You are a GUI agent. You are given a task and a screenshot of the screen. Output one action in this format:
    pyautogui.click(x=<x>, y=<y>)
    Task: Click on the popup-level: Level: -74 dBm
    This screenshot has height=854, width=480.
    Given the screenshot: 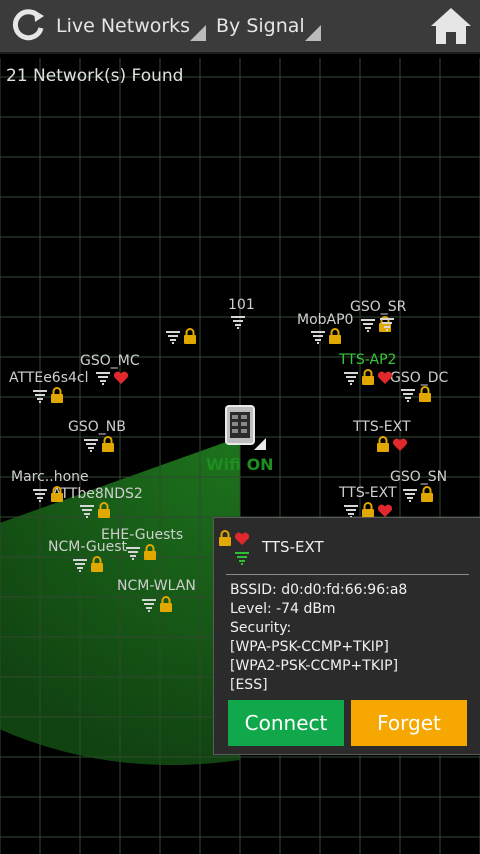 What is the action you would take?
    pyautogui.click(x=283, y=609)
    